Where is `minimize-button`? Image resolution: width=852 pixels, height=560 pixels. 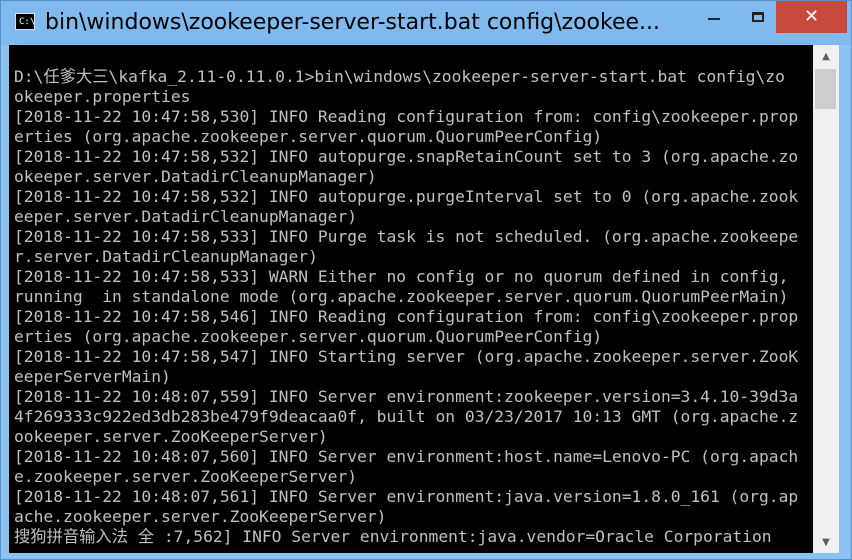 minimize-button is located at coordinates (714, 17).